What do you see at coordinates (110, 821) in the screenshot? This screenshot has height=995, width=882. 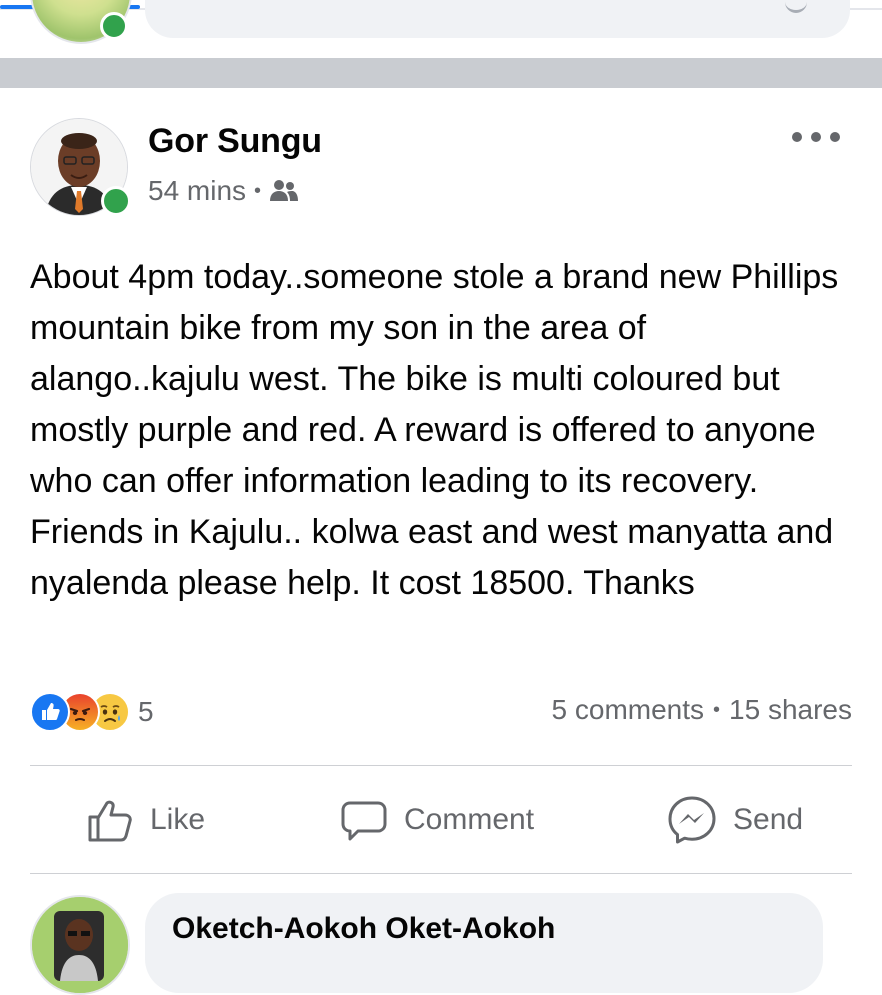 I see `like-icon` at bounding box center [110, 821].